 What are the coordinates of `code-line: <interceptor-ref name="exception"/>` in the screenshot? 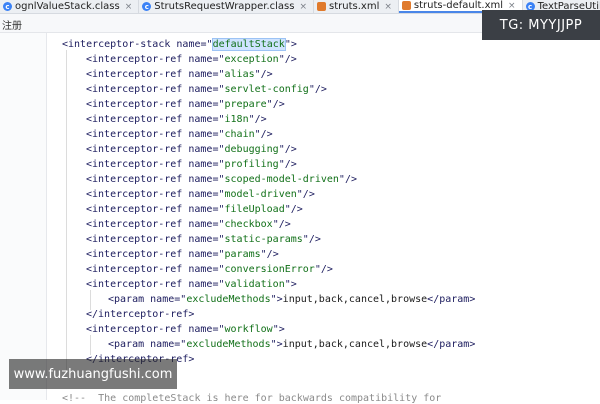 It's located at (191, 59).